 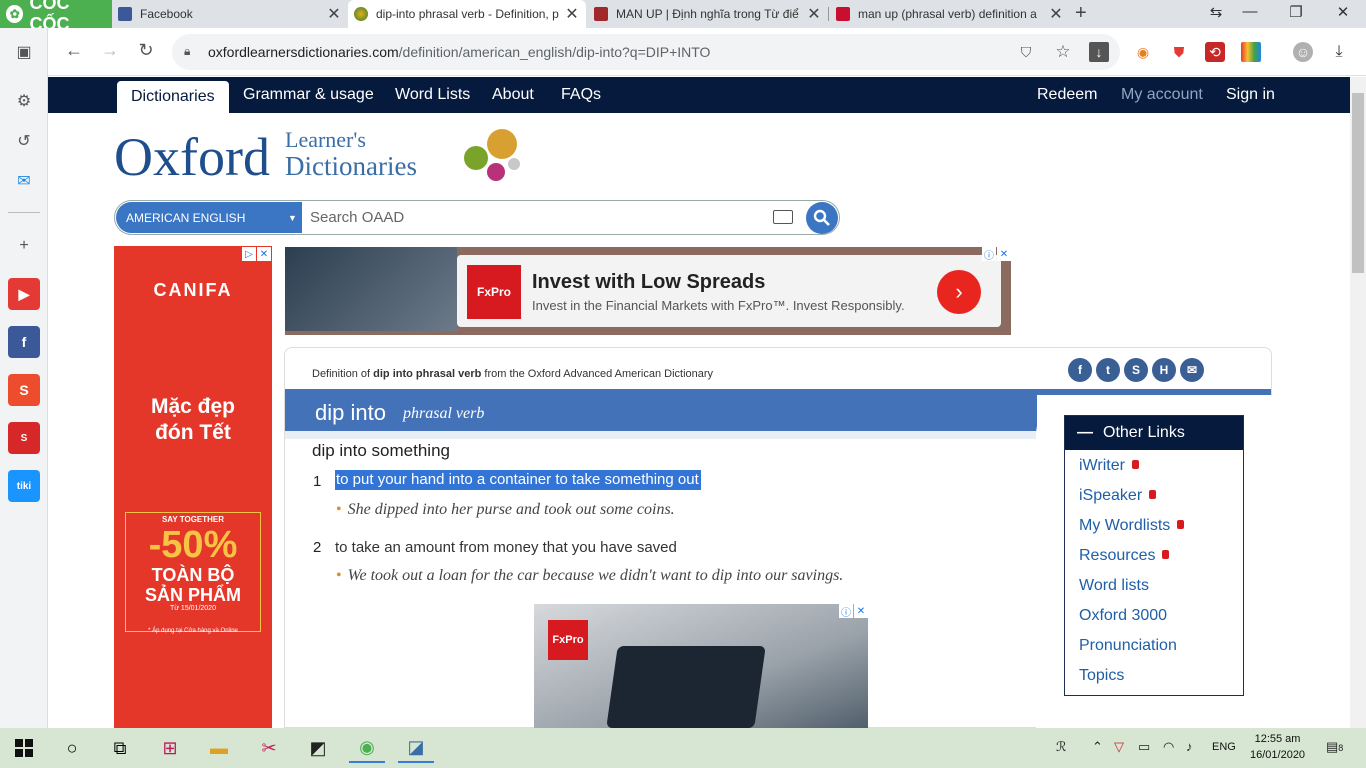 I want to click on reload-button: ↻, so click(x=146, y=50).